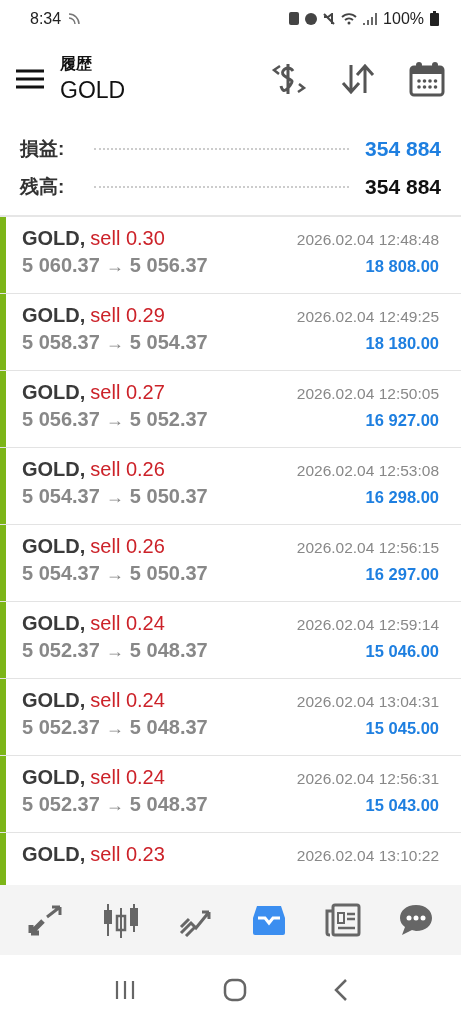  Describe the element at coordinates (358, 79) in the screenshot. I see `sort-button` at that location.